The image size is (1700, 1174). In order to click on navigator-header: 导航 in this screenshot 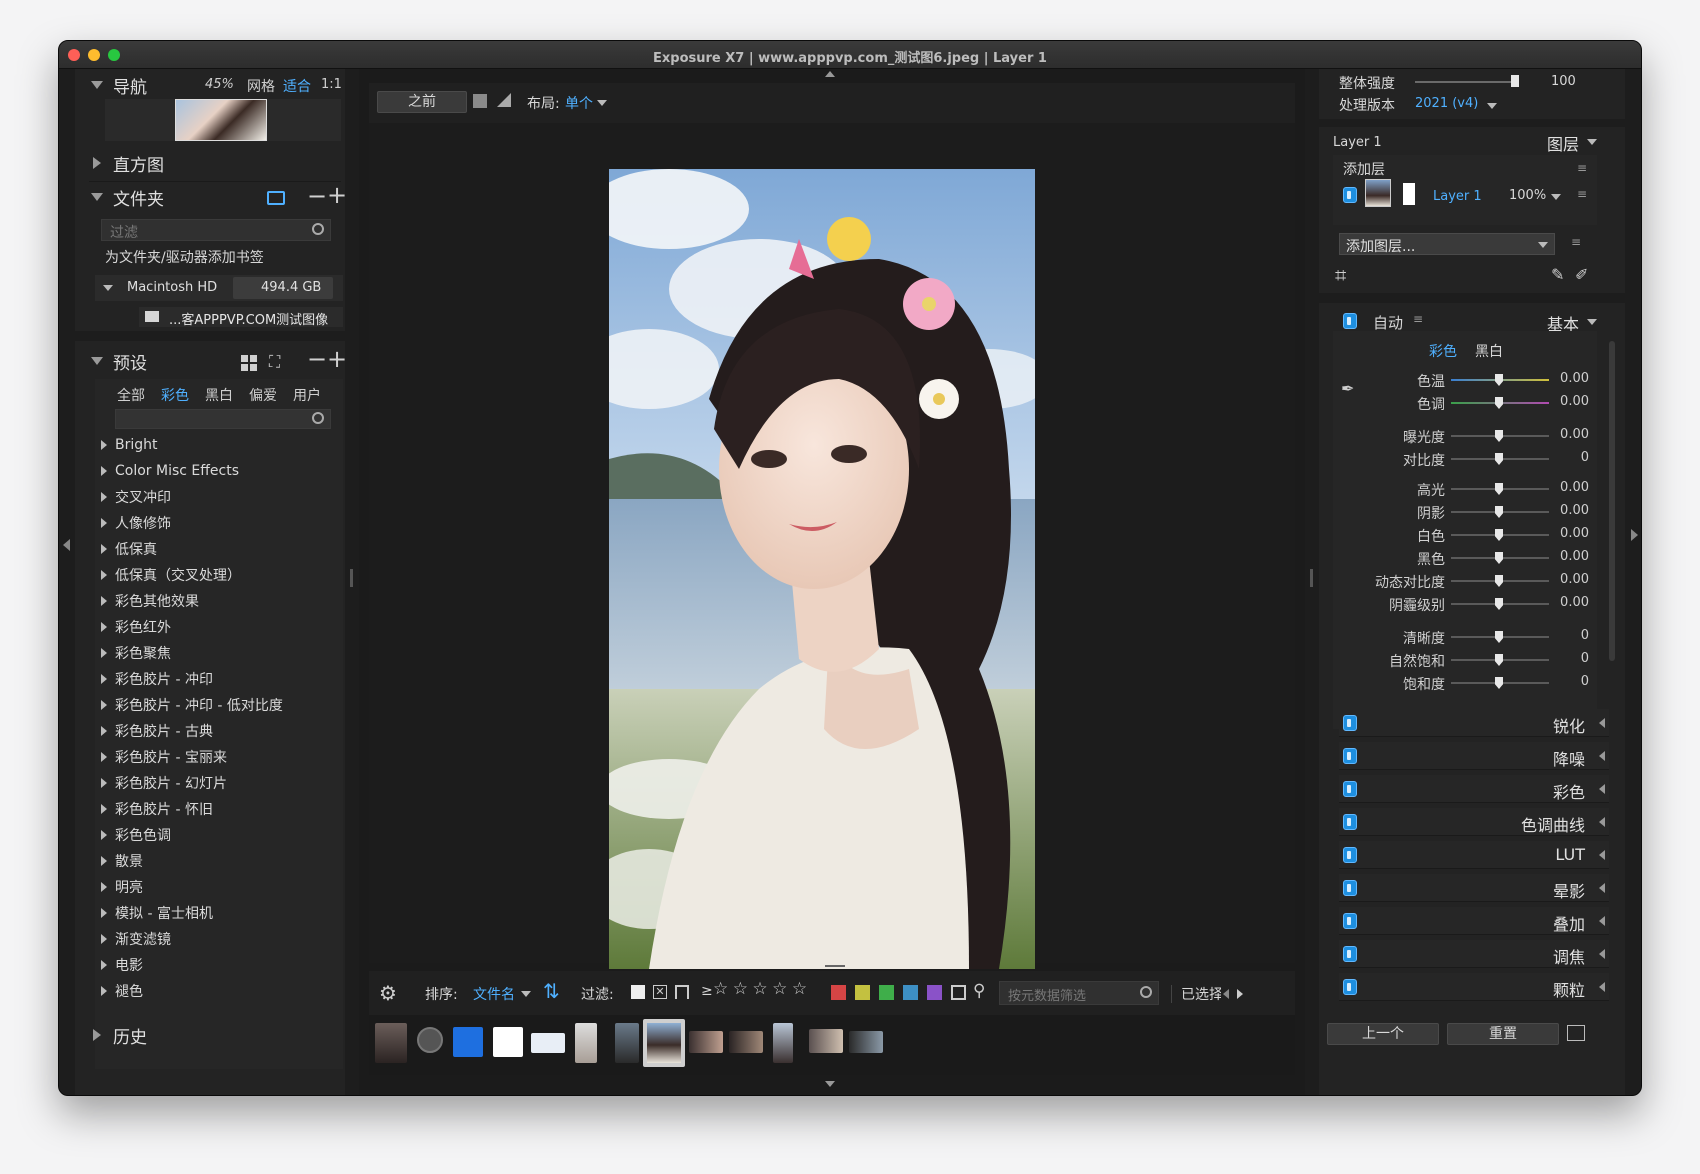, I will do `click(119, 85)`.